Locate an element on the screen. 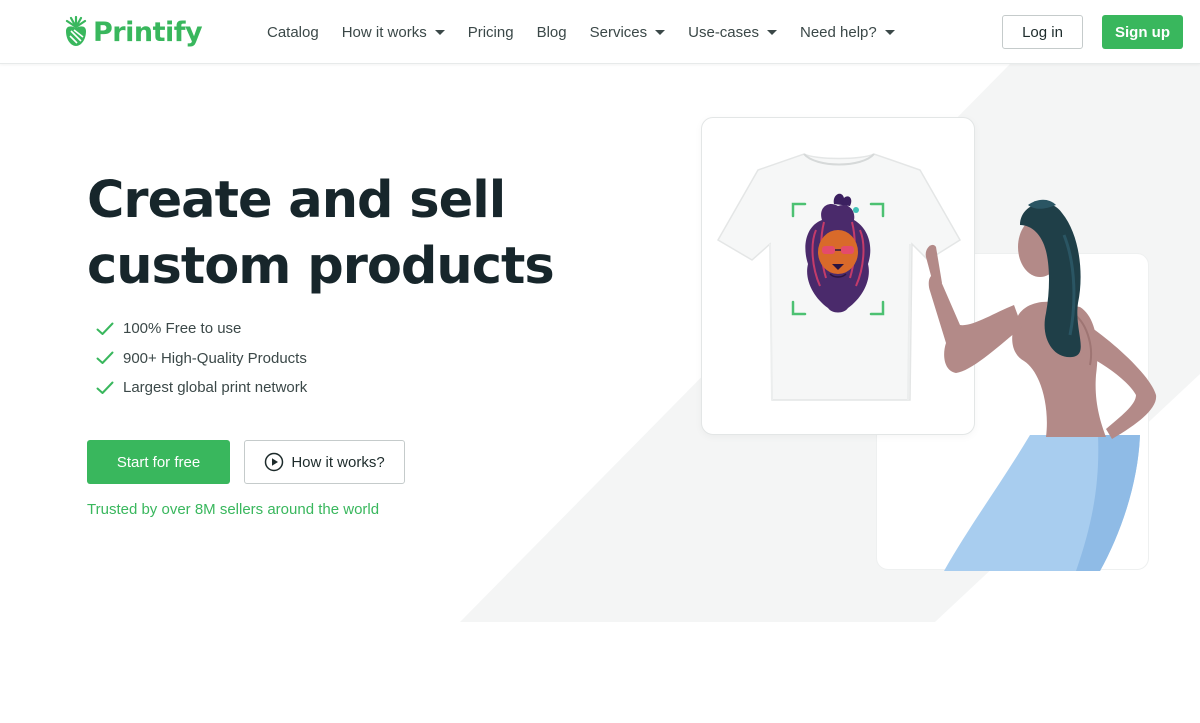  hero-title-line-2: custom products is located at coordinates (321, 266).